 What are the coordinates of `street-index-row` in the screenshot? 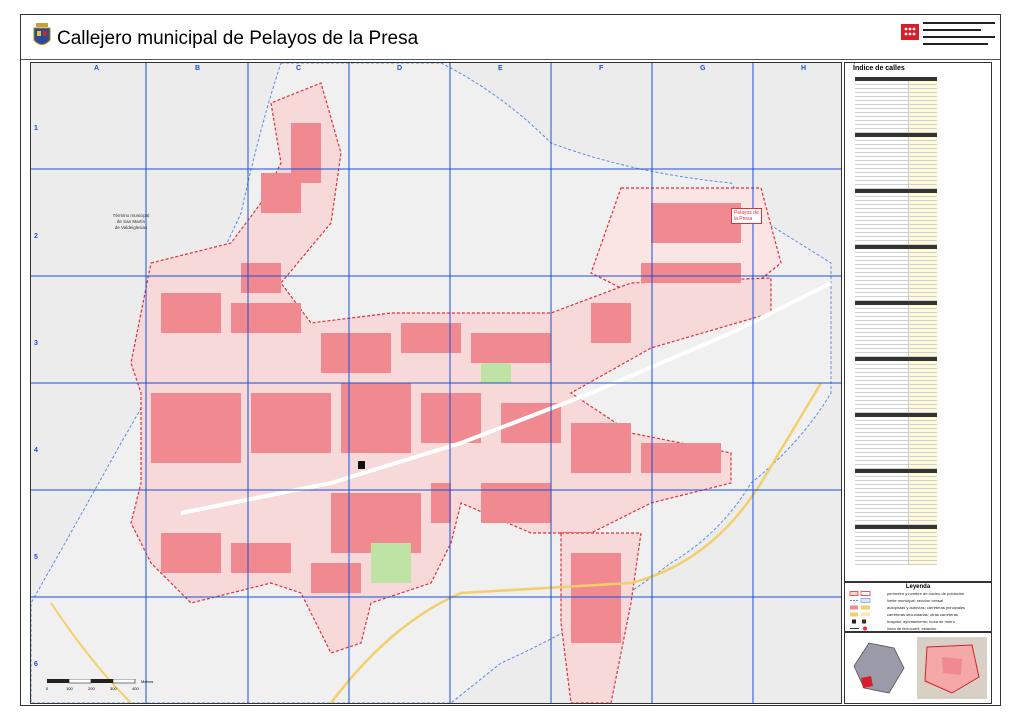 It's located at (896, 563).